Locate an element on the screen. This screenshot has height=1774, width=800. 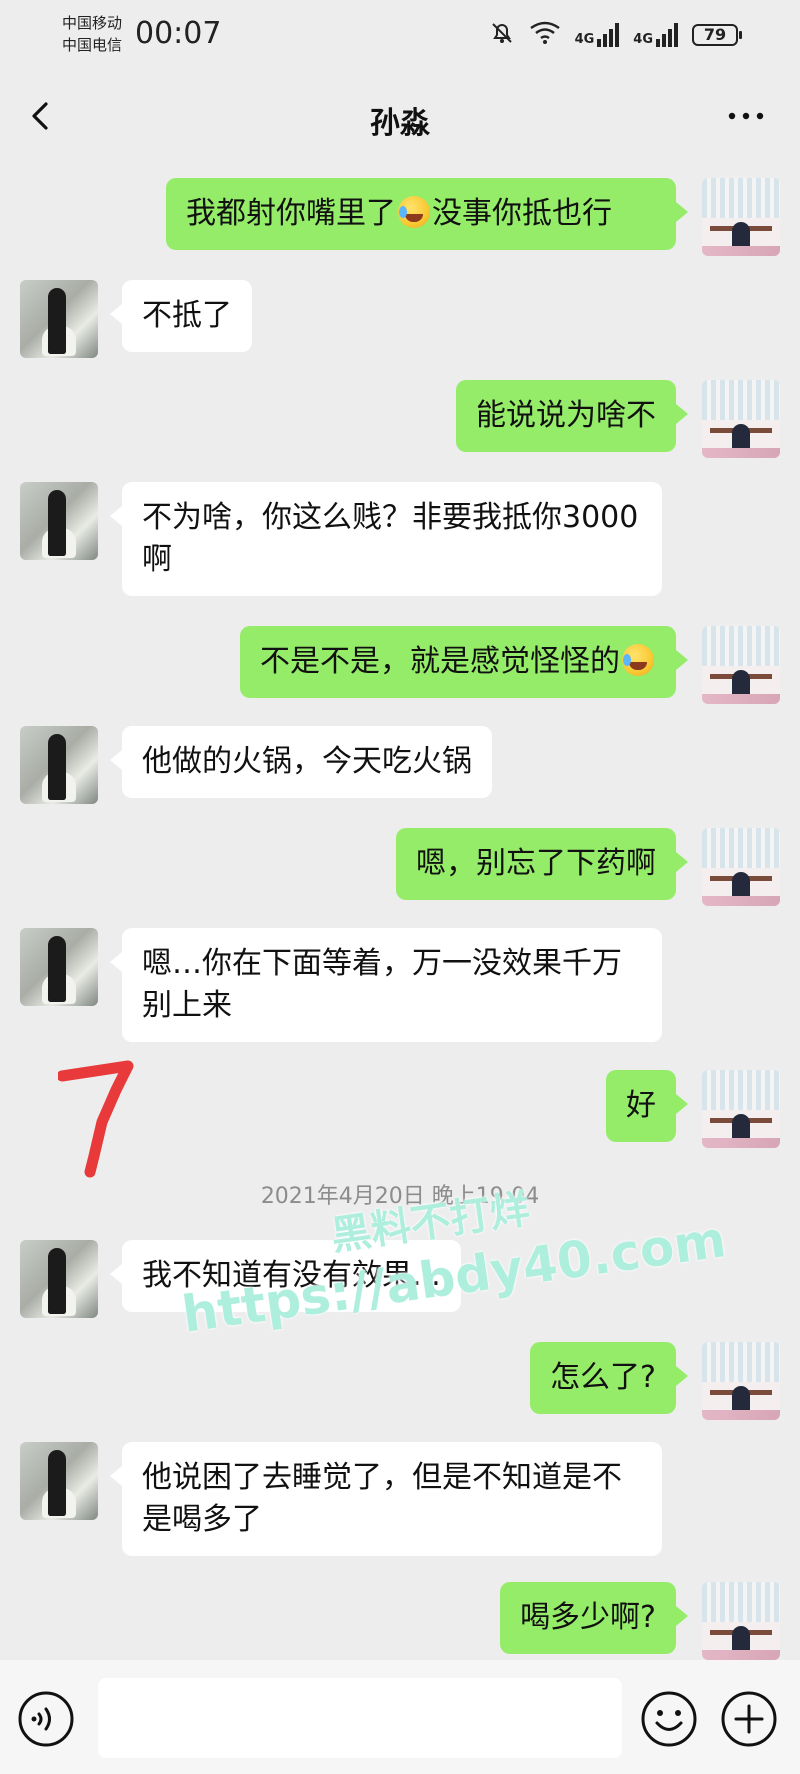
battery-icon: 79 is located at coordinates (717, 35).